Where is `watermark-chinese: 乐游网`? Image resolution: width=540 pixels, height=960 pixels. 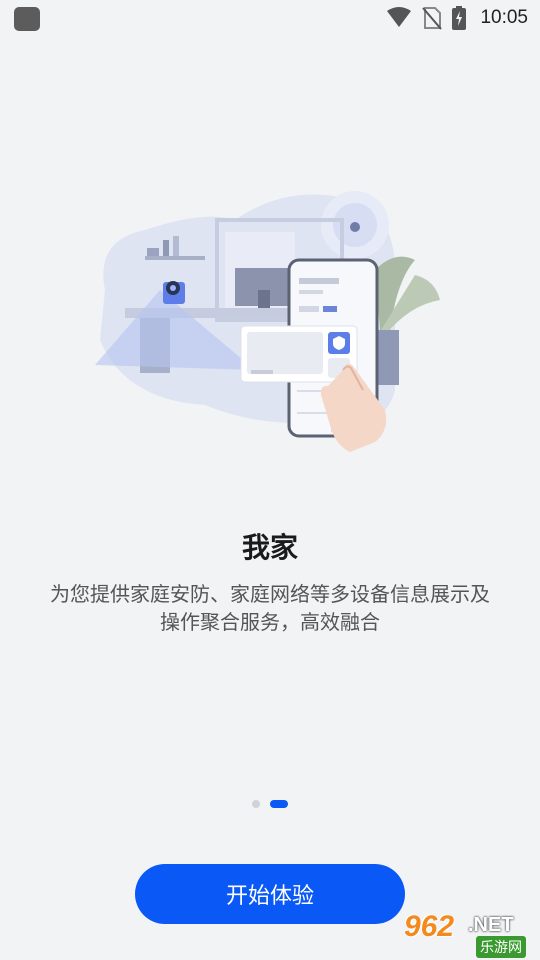 watermark-chinese: 乐游网 is located at coordinates (501, 947).